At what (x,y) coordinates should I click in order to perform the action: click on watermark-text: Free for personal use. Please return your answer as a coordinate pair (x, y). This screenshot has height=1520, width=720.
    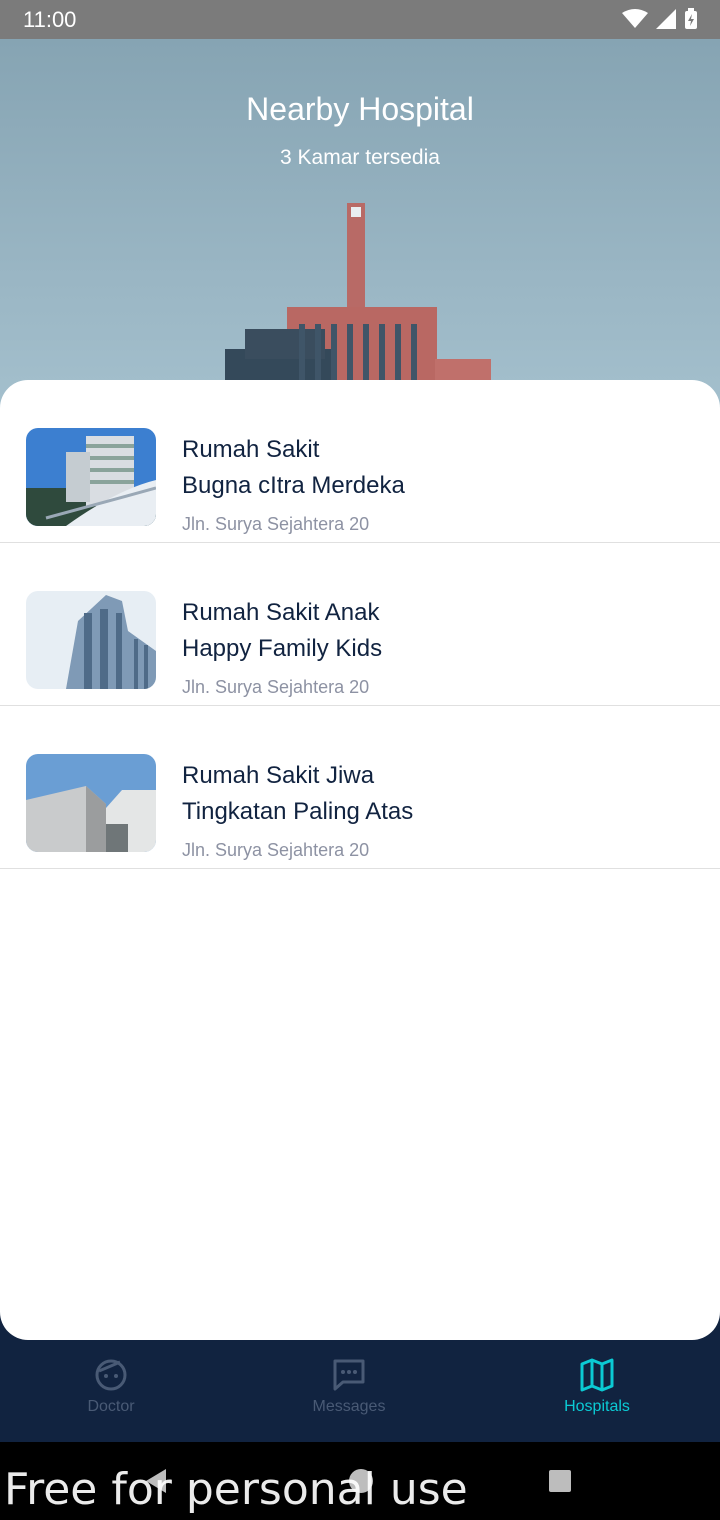
    Looking at the image, I should click on (236, 1489).